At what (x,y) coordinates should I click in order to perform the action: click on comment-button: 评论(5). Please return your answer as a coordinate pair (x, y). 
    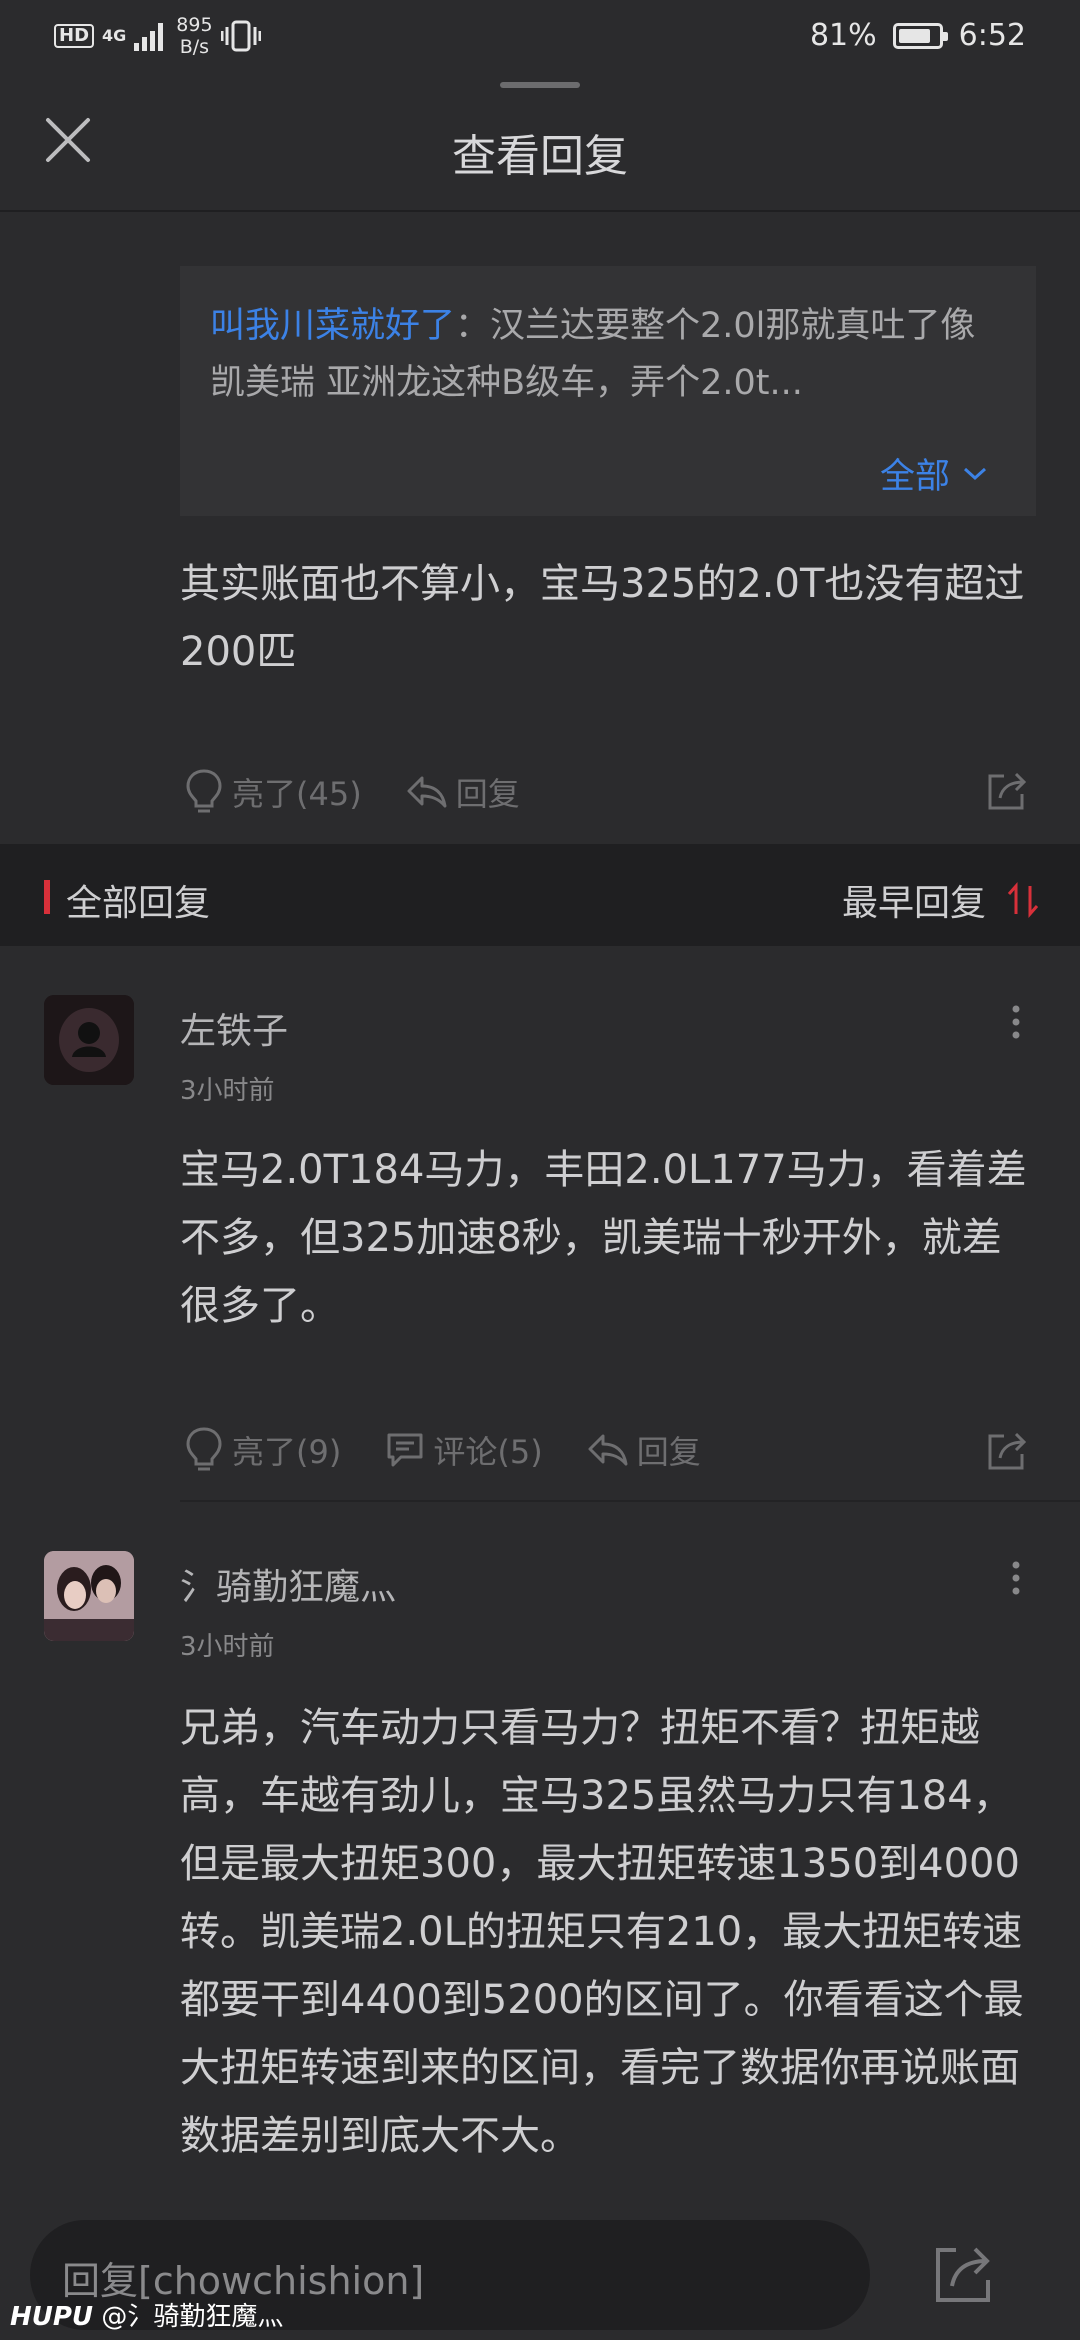
    Looking at the image, I should click on (464, 1450).